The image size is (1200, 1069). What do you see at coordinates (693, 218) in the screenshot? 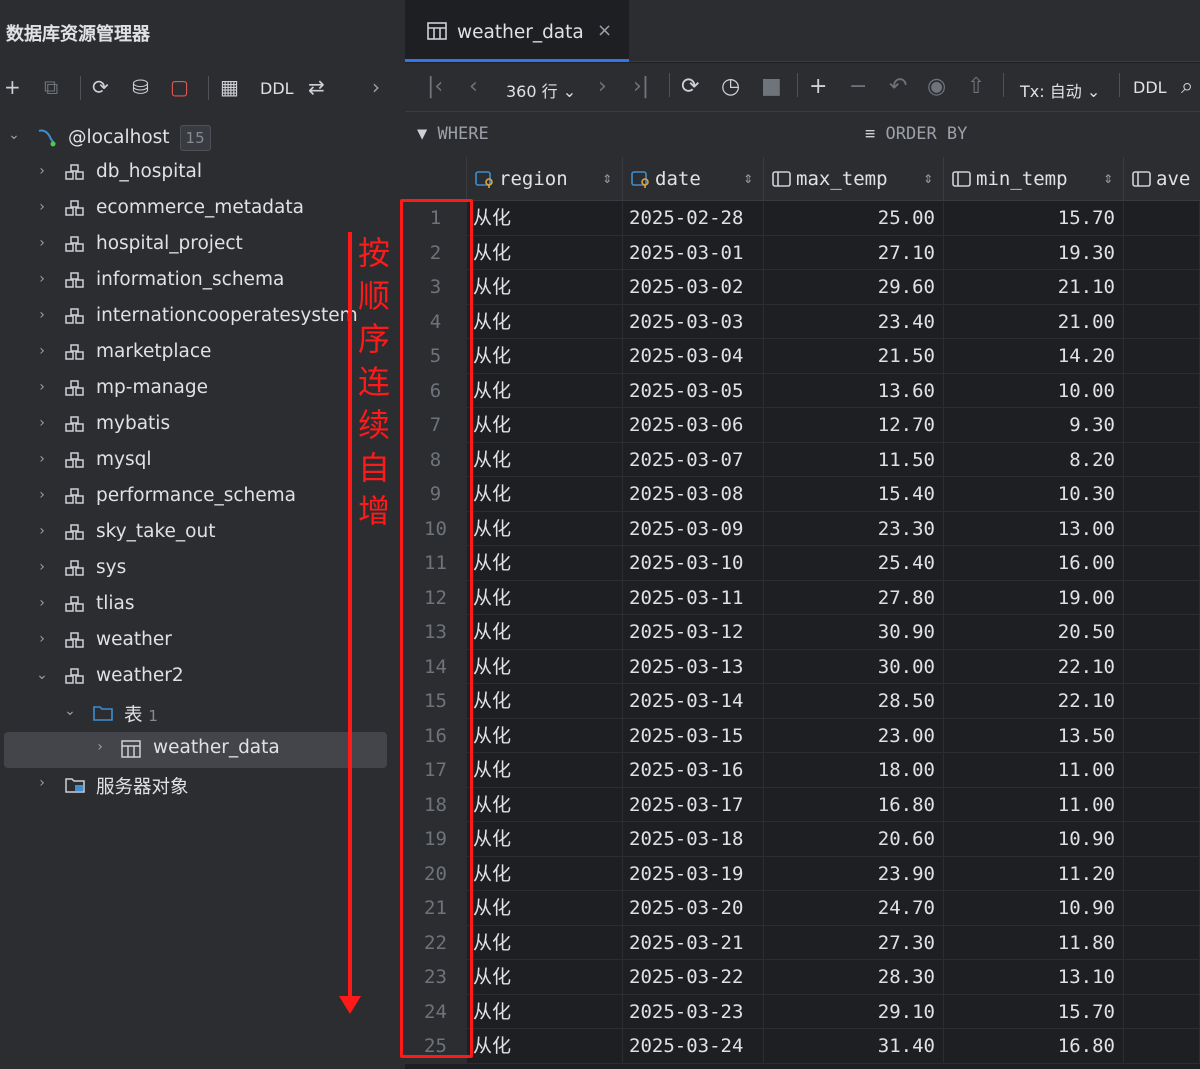
I see `cell-date: 2025-02-28` at bounding box center [693, 218].